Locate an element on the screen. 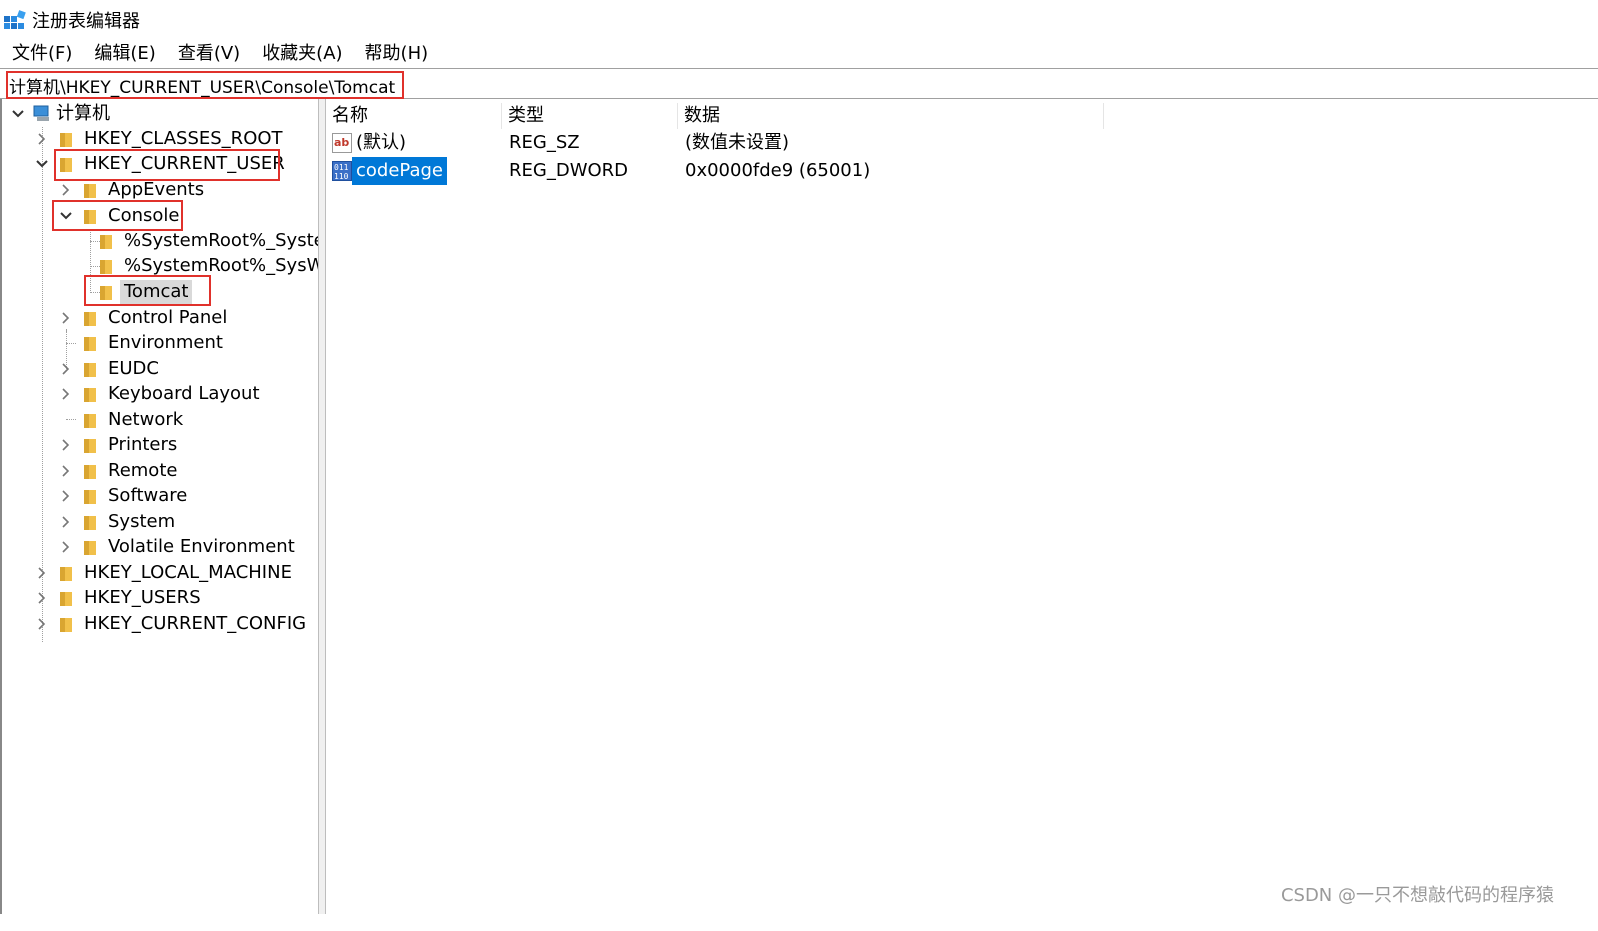 The height and width of the screenshot is (931, 1598). tree-guide-line is located at coordinates (90, 261).